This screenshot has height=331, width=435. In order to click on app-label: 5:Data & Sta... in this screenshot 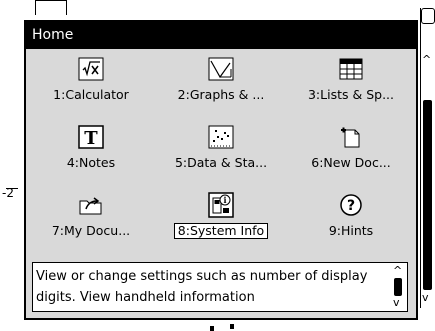, I will do `click(221, 162)`.